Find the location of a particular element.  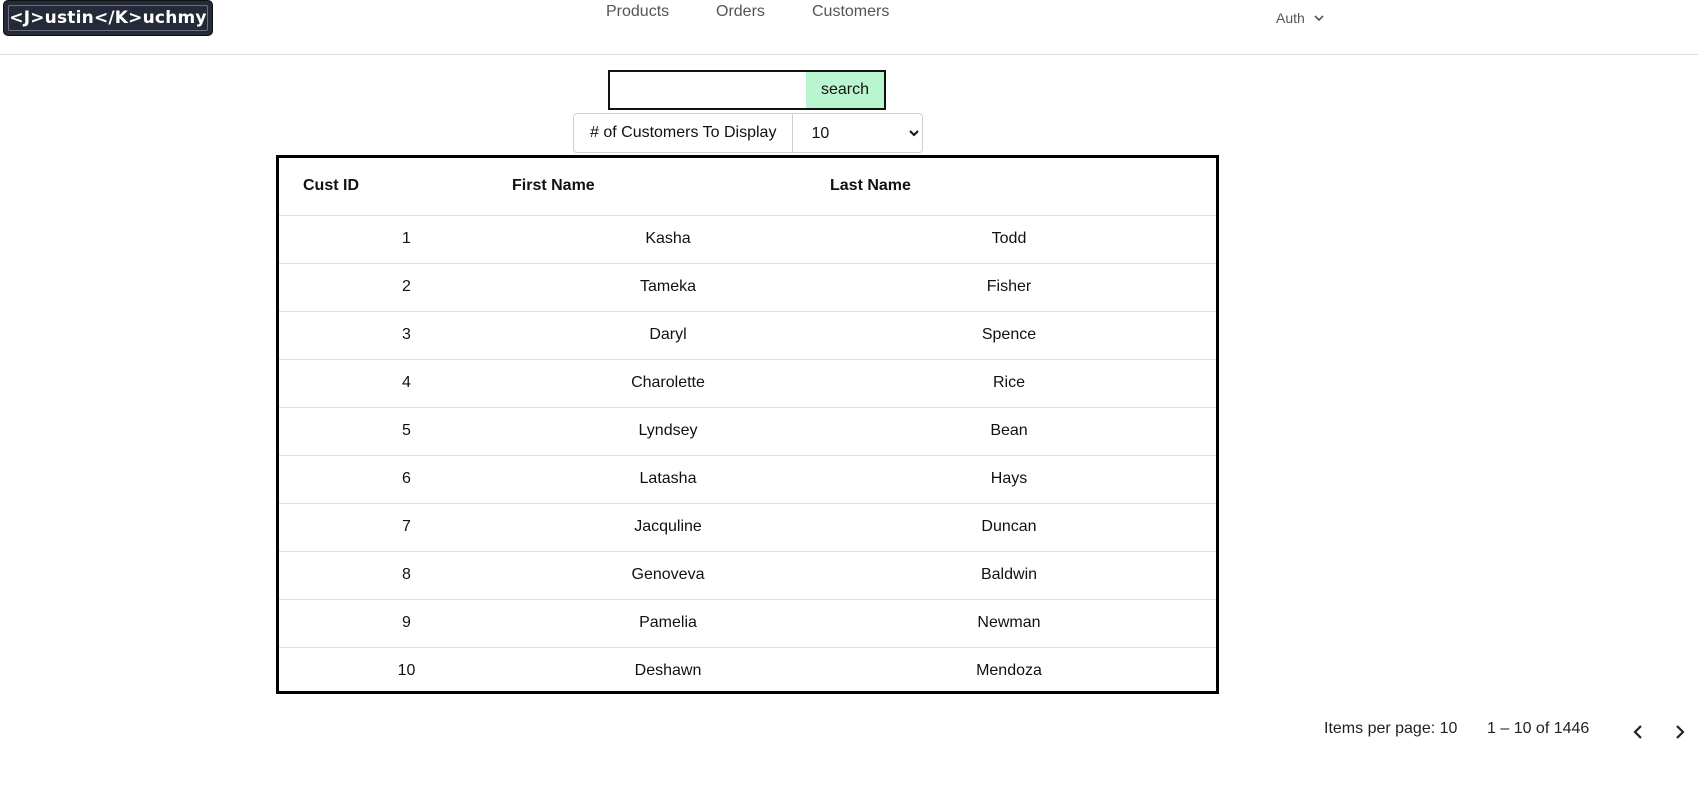

chevron-down-icon is located at coordinates (1319, 18).